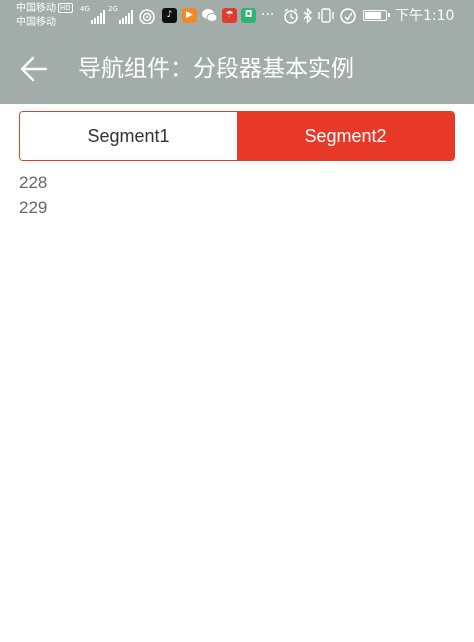 This screenshot has height=642, width=474. I want to click on list-item: 228, so click(33, 182).